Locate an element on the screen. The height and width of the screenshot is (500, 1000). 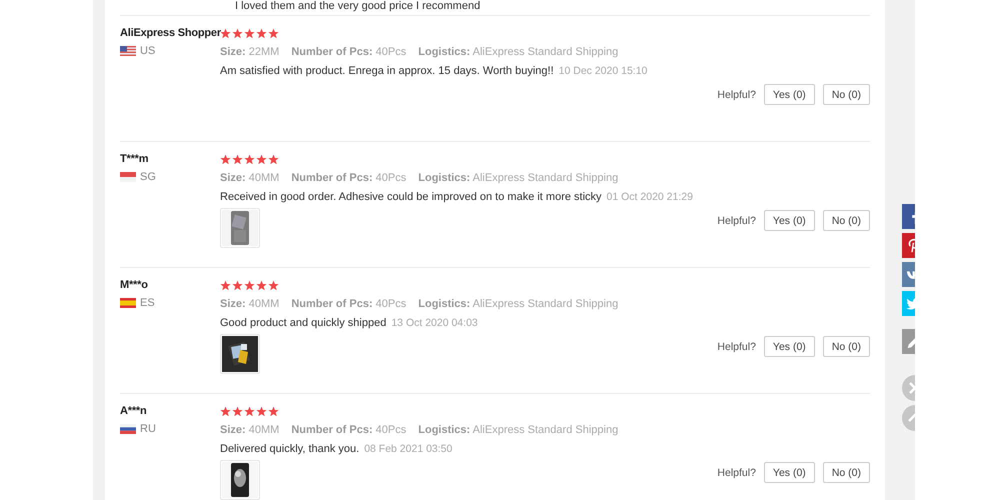
review-text: Am satisfied with product. Enrega in approx. 15 days. Worth buying!! is located at coordinates (387, 71).